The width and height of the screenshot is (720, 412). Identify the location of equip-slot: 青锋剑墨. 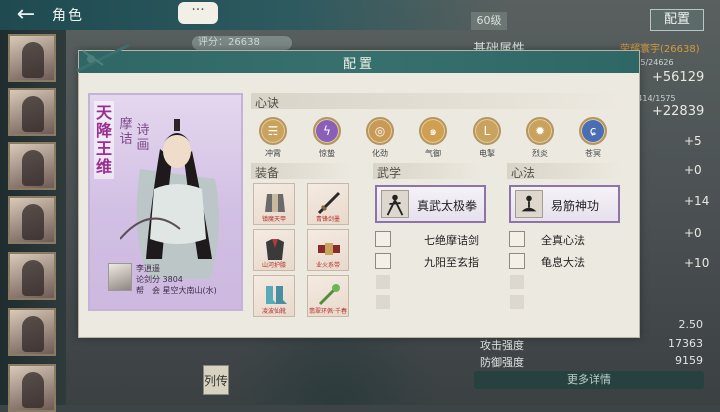
(328, 204).